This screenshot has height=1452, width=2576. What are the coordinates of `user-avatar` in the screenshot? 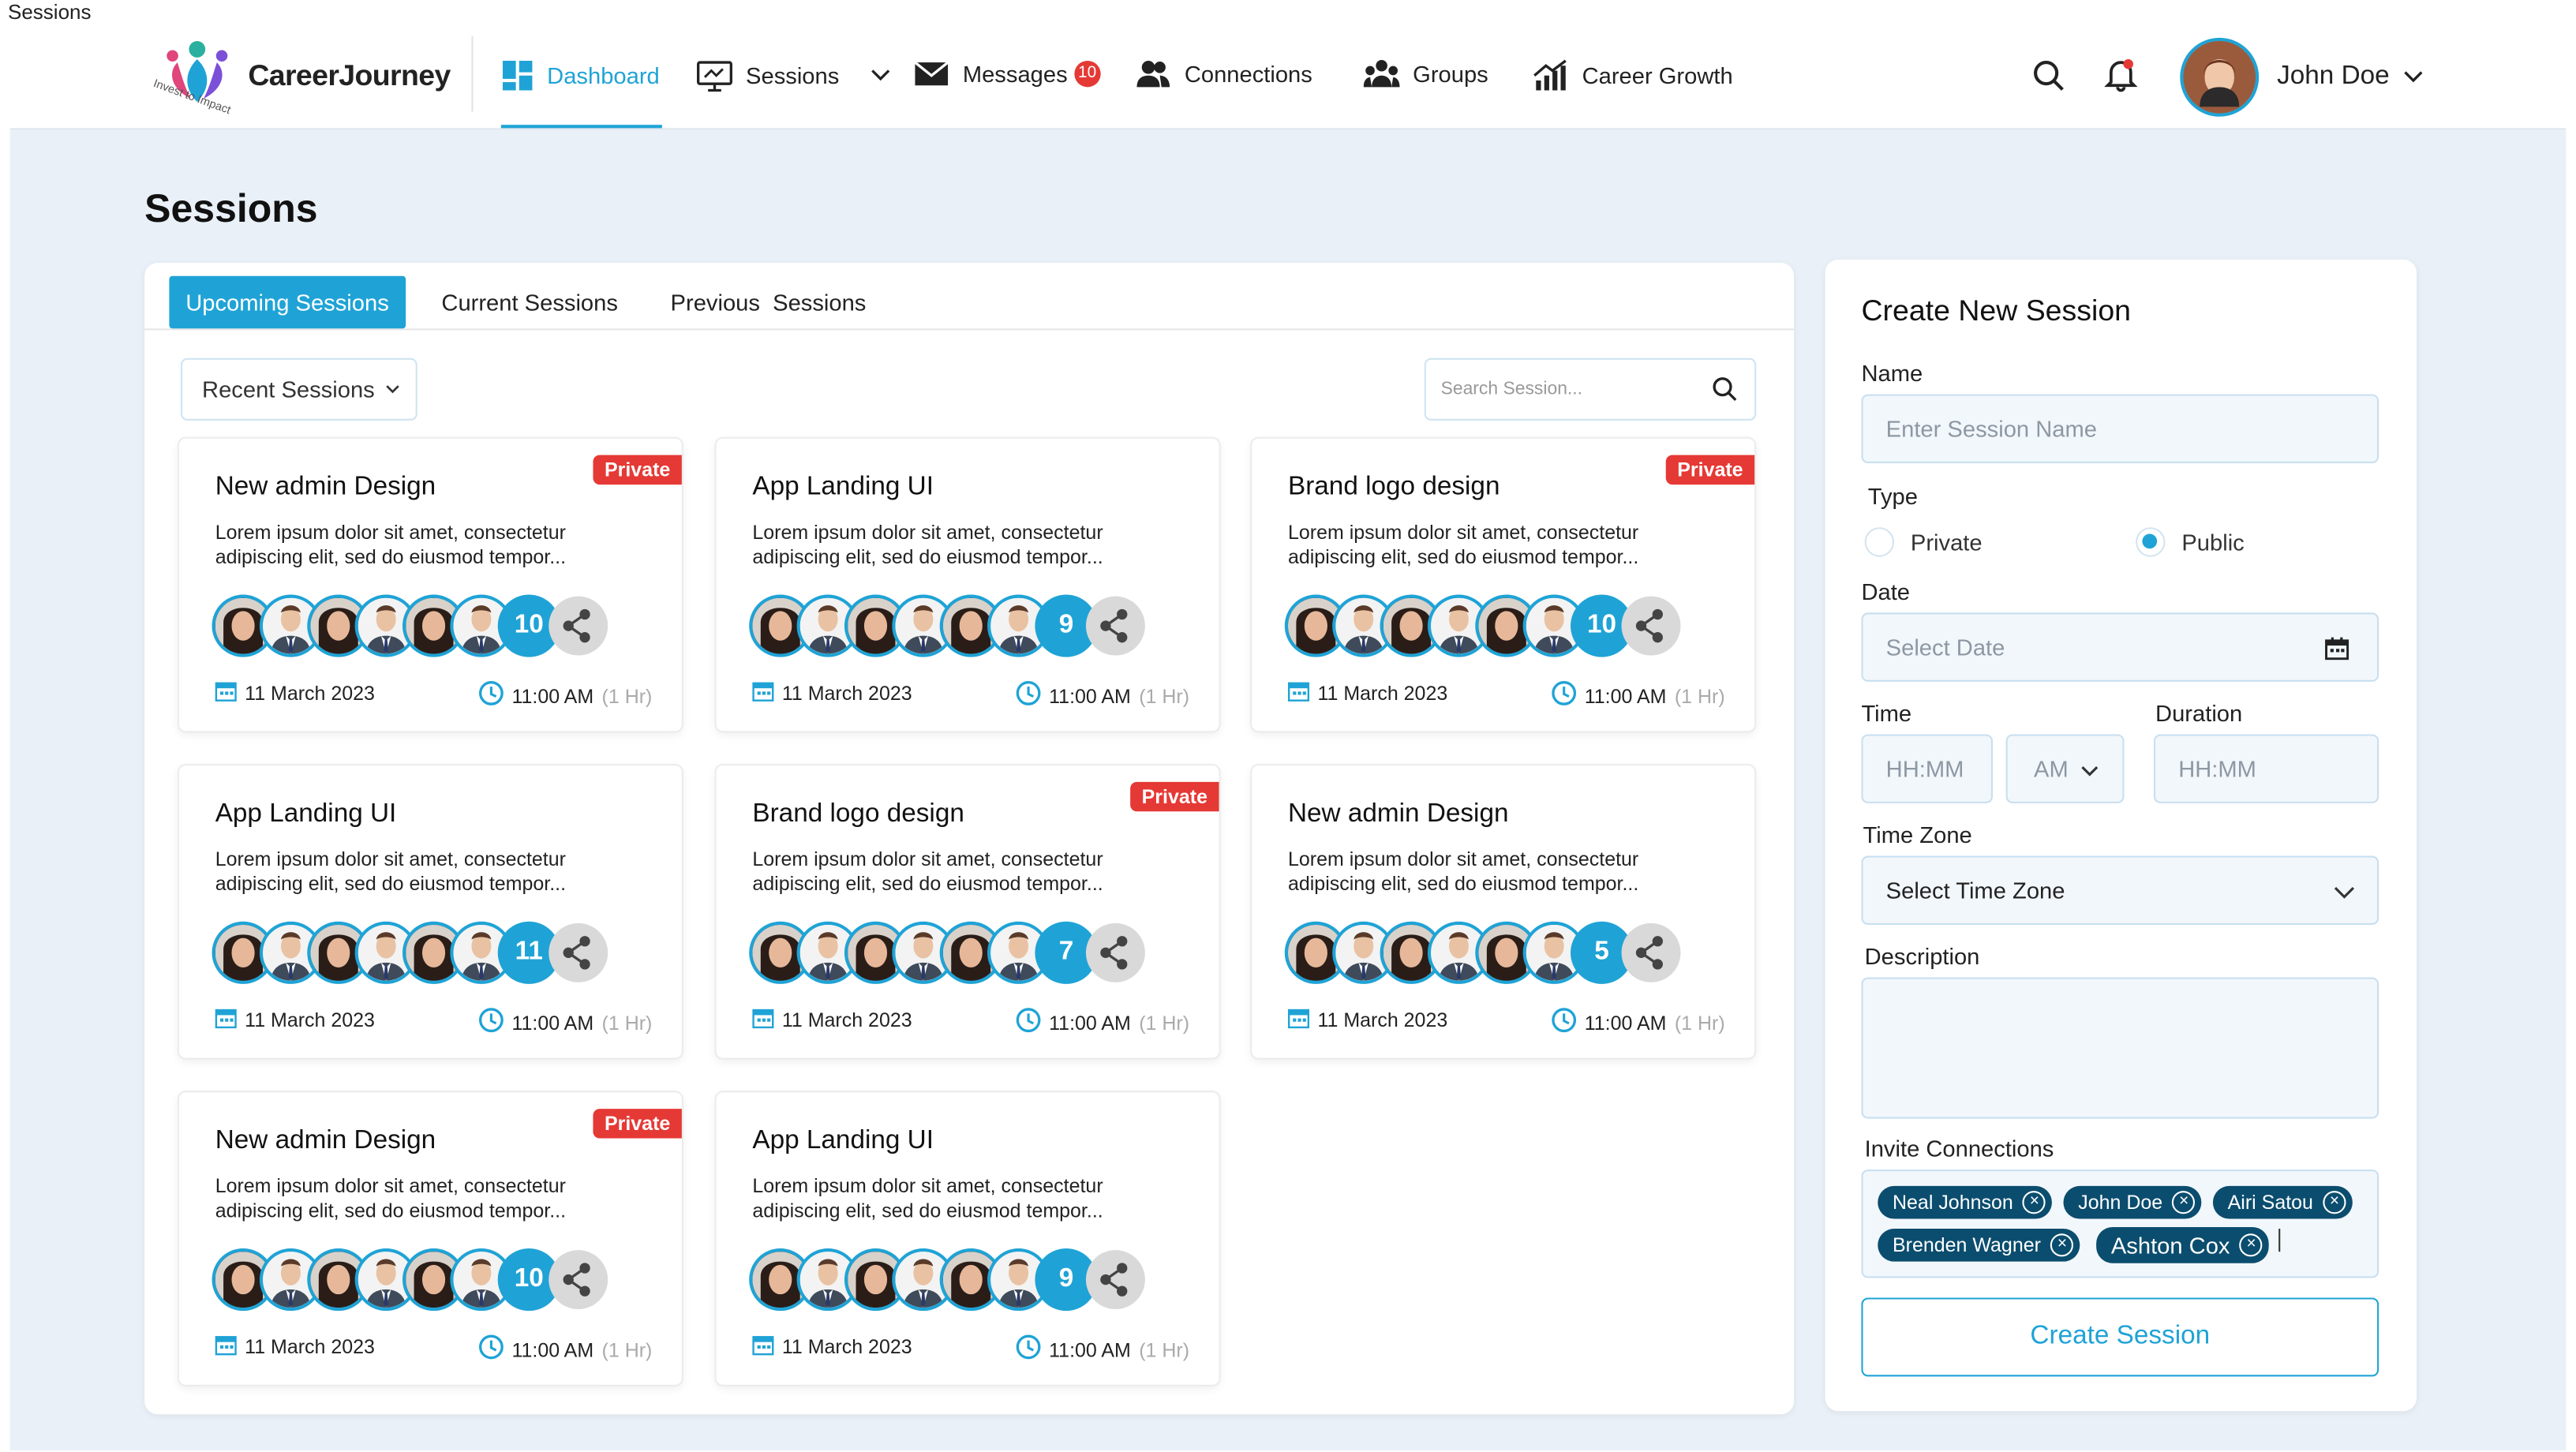 It's located at (2220, 77).